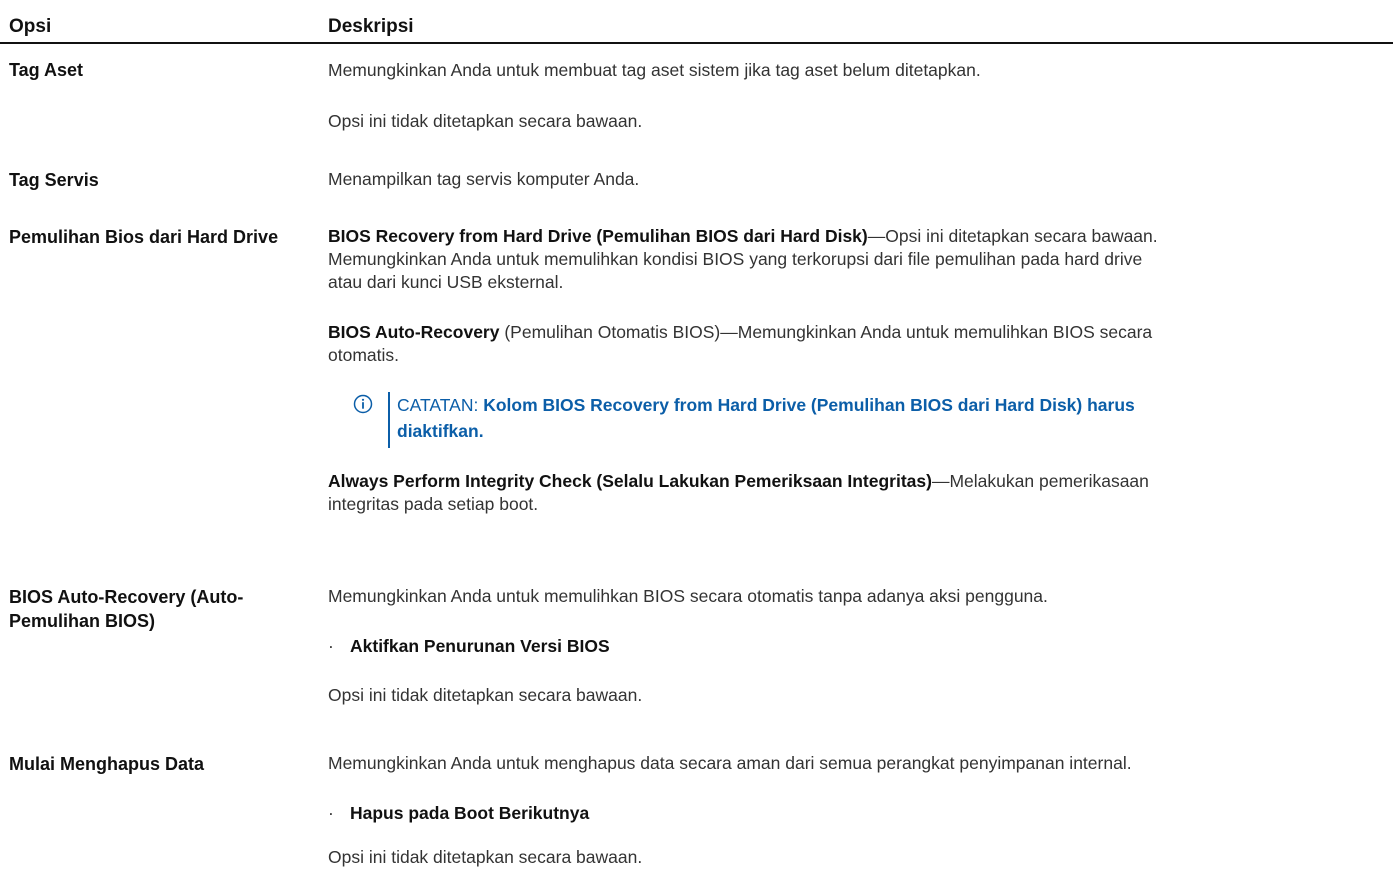 This screenshot has height=869, width=1393. I want to click on description-paragraph: Menampilkan tag servis komputer Anda., so click(484, 179).